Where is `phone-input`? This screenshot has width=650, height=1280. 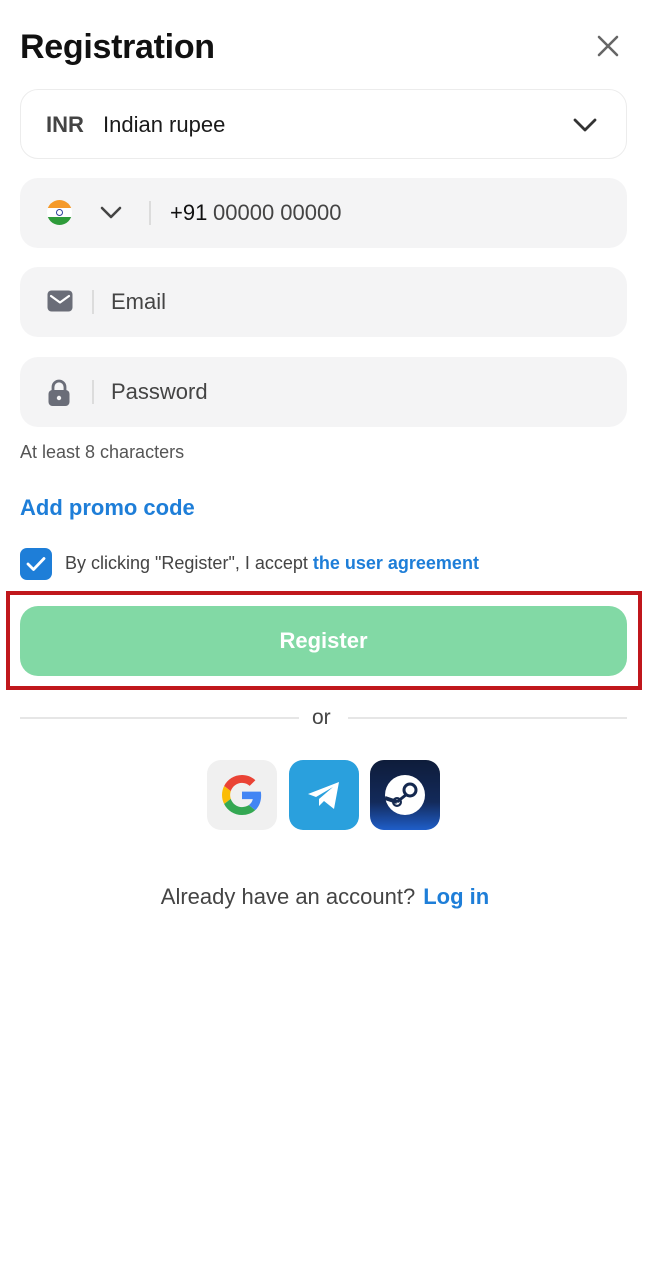
phone-input is located at coordinates (403, 213).